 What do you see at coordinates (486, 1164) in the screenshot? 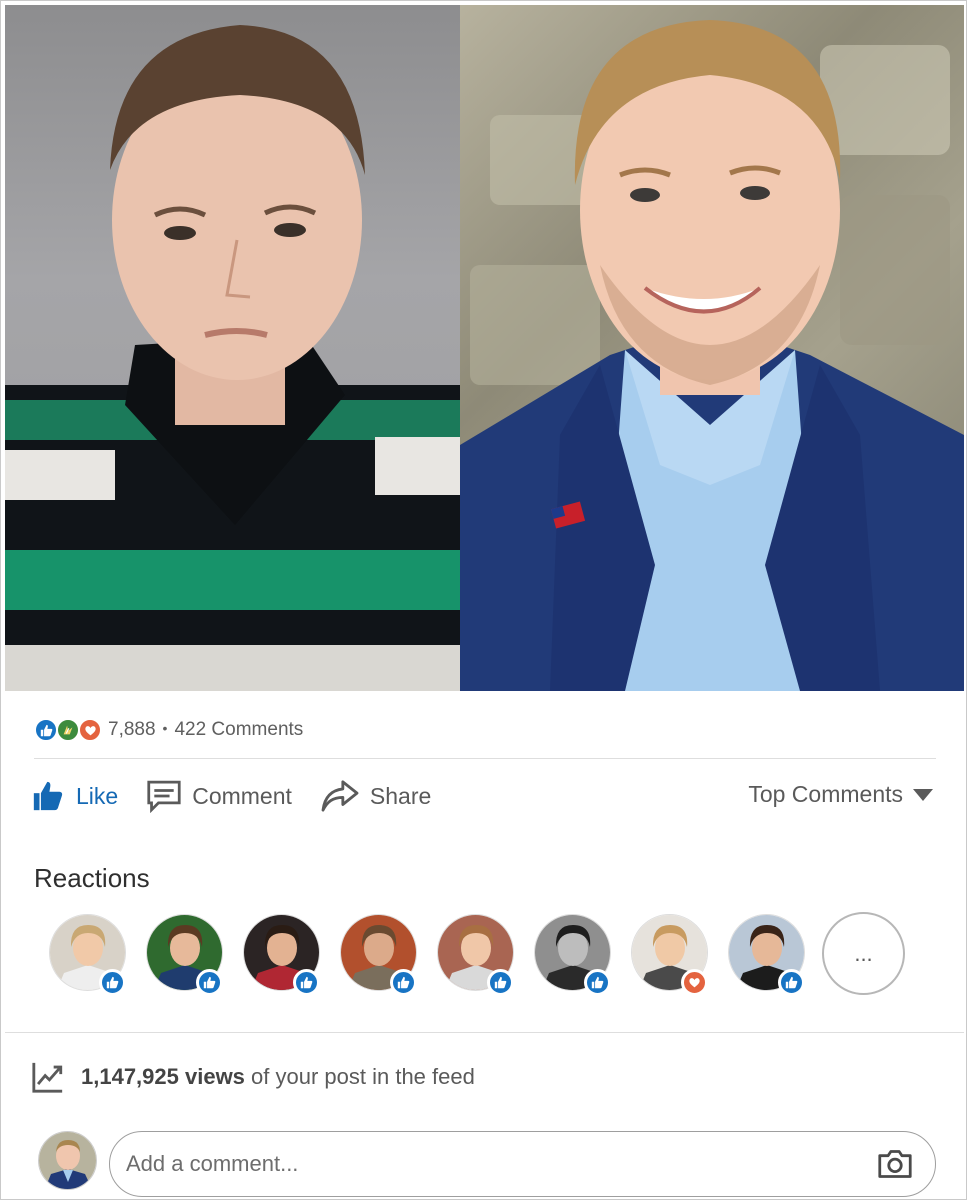
I see `comment-input` at bounding box center [486, 1164].